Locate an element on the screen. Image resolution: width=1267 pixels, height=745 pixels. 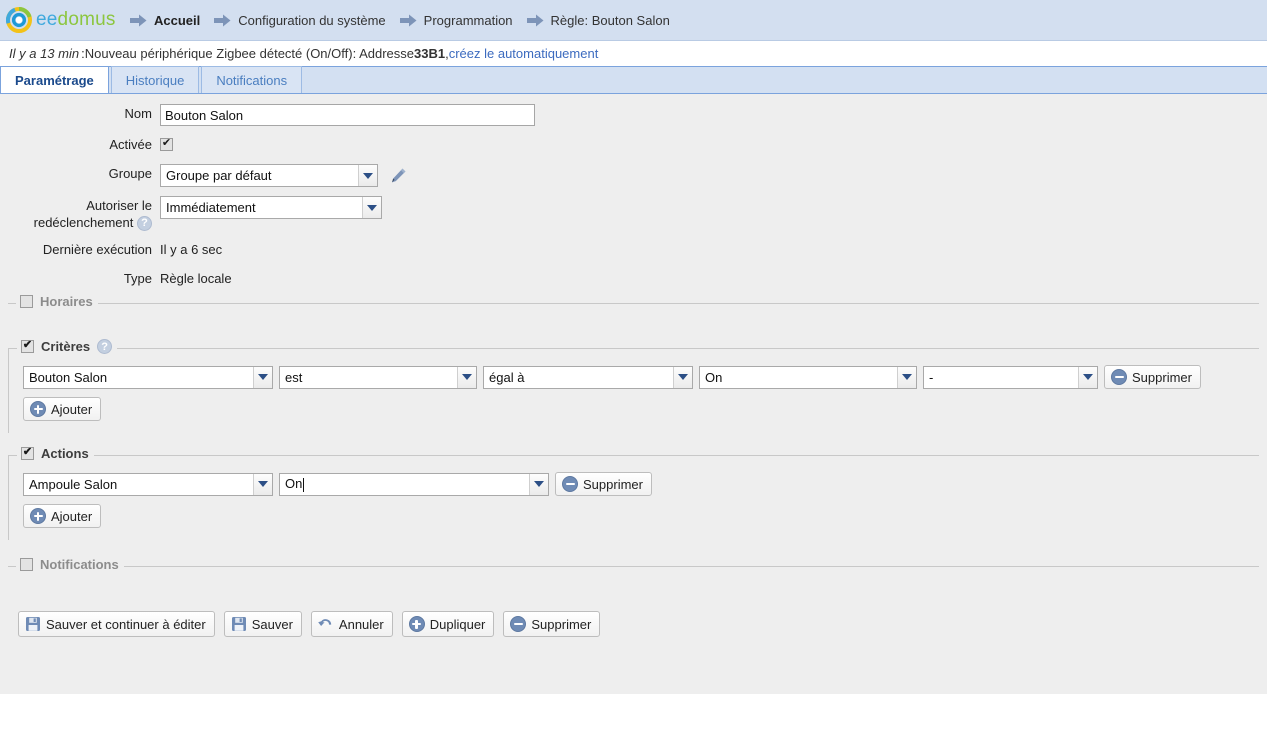
breadcrumb-item-accueil: Accueil is located at coordinates (165, 20).